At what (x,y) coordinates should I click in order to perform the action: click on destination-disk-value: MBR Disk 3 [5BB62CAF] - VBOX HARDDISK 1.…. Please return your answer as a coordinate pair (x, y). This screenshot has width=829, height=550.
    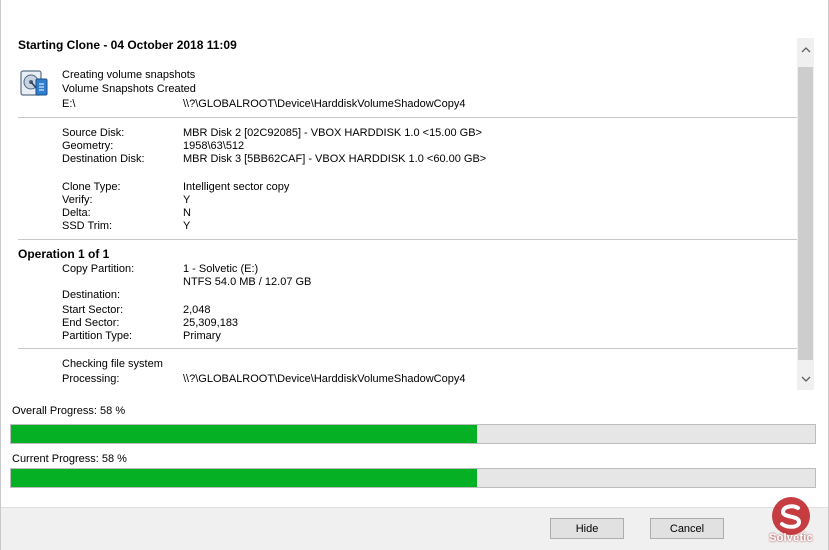
    Looking at the image, I should click on (335, 159).